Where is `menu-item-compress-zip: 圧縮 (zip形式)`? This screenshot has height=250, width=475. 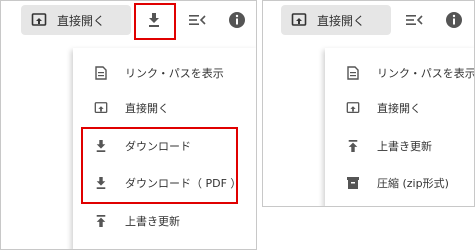 menu-item-compress-zip: 圧縮 (zip形式) is located at coordinates (399, 183).